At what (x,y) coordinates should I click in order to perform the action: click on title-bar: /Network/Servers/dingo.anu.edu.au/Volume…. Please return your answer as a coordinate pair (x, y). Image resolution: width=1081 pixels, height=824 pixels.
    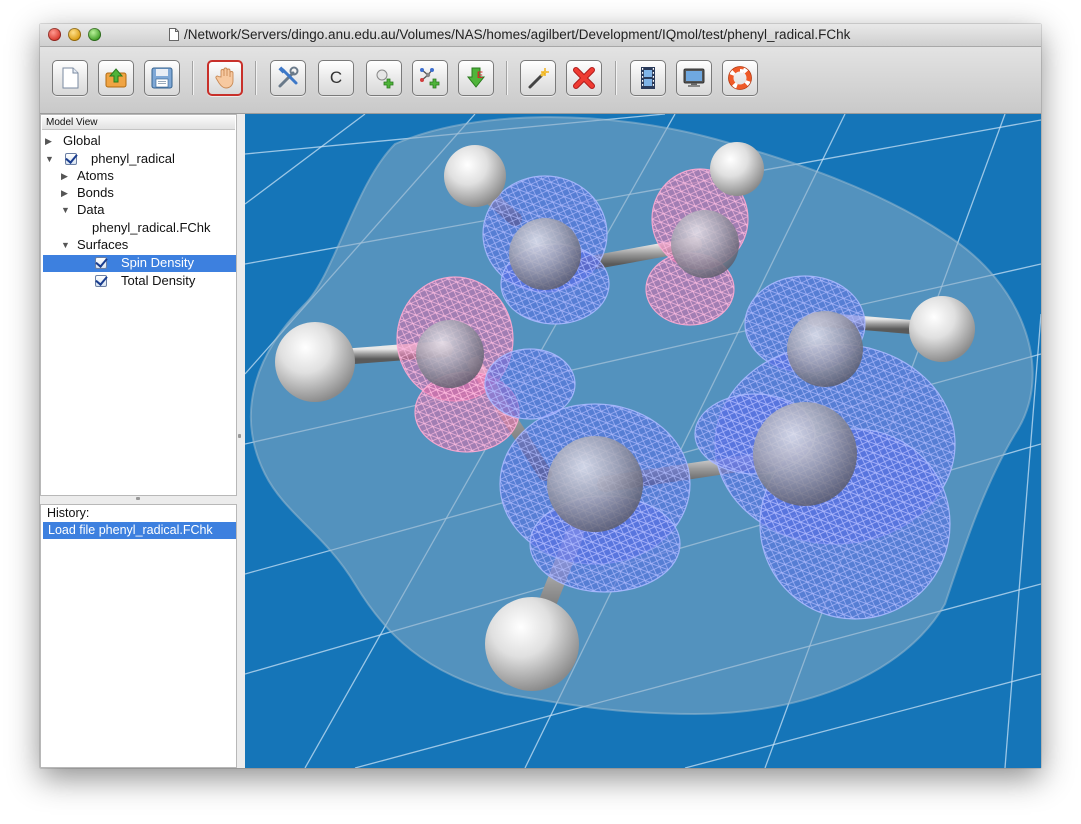
    Looking at the image, I should click on (540, 35).